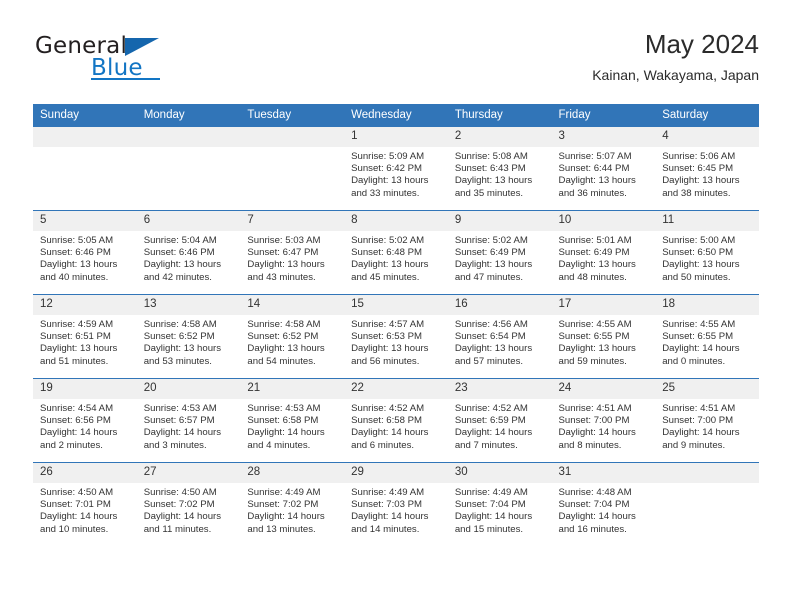 This screenshot has height=612, width=792. Describe the element at coordinates (77, 324) in the screenshot. I see `sunrise-time: Sunrise: 4:59 AM` at that location.